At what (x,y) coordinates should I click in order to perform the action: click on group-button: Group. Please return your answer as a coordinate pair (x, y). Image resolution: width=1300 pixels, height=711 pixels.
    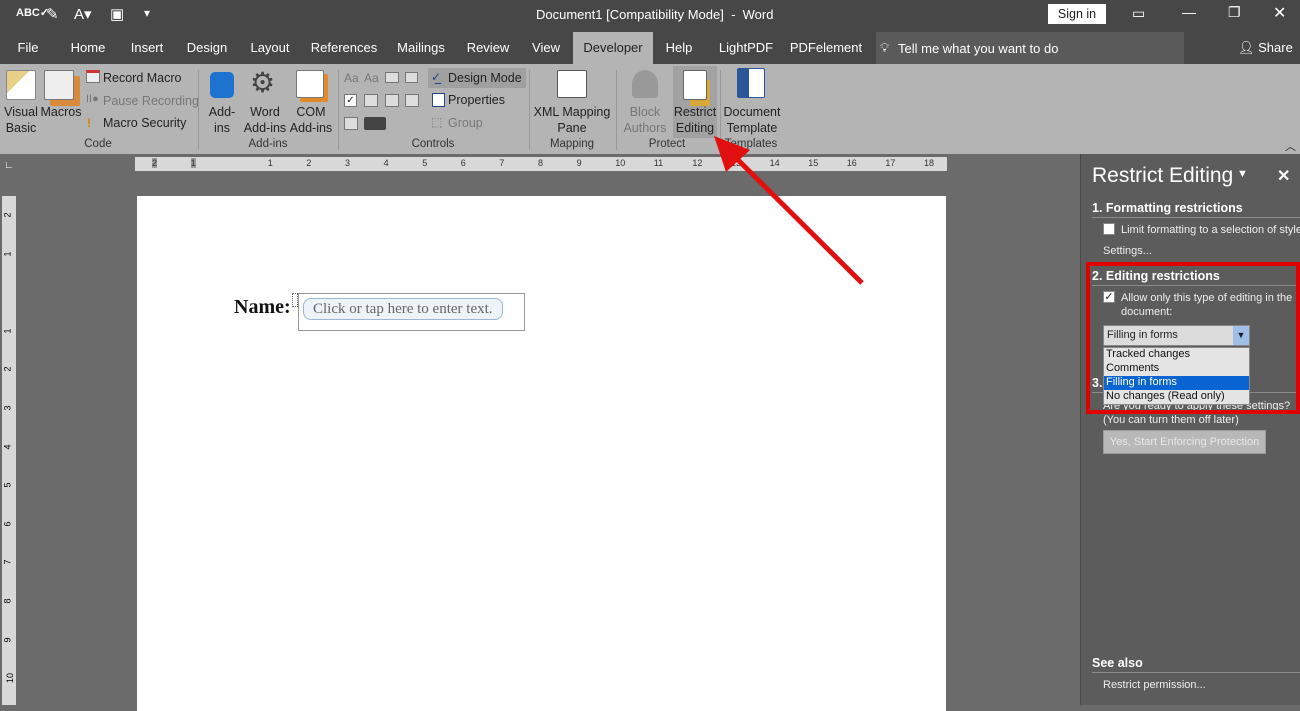
    Looking at the image, I should click on (465, 123).